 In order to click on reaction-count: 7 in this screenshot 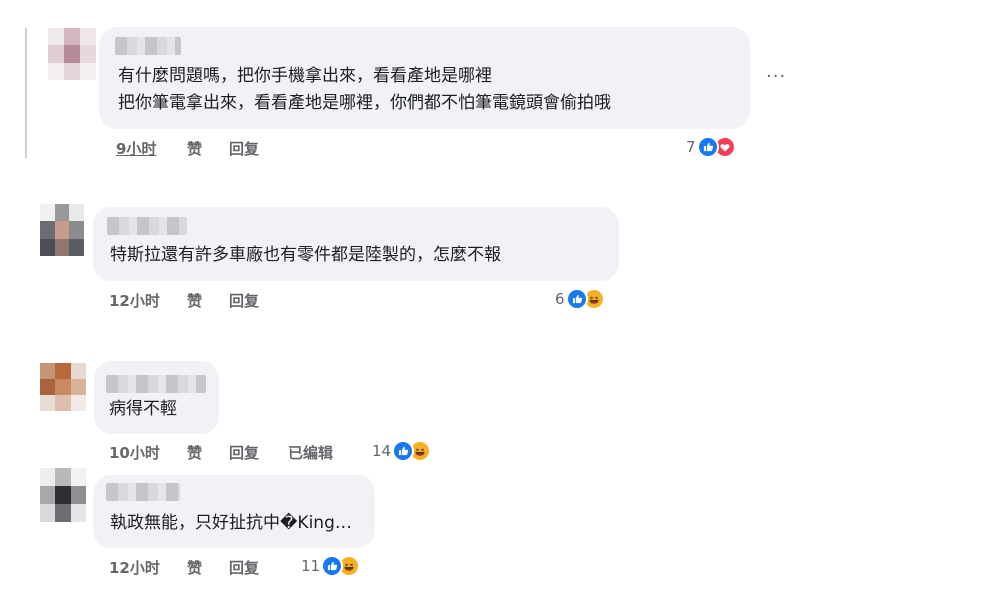, I will do `click(691, 147)`.